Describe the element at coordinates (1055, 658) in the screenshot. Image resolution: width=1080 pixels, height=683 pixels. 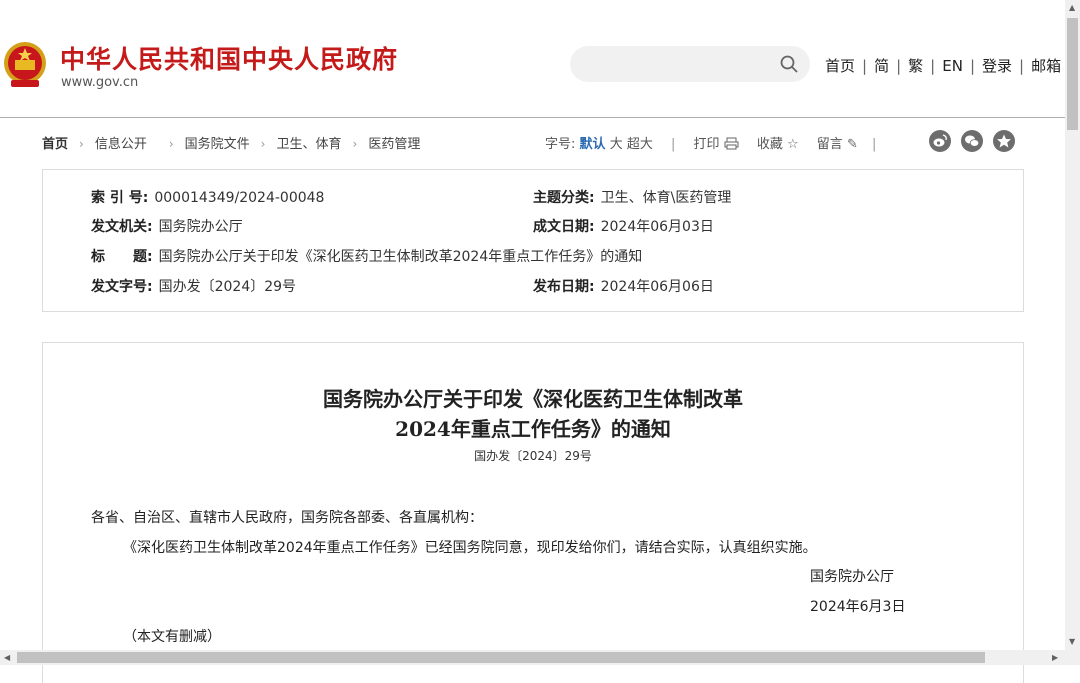
I see `scroll-right-arrow-icon: ▶` at that location.